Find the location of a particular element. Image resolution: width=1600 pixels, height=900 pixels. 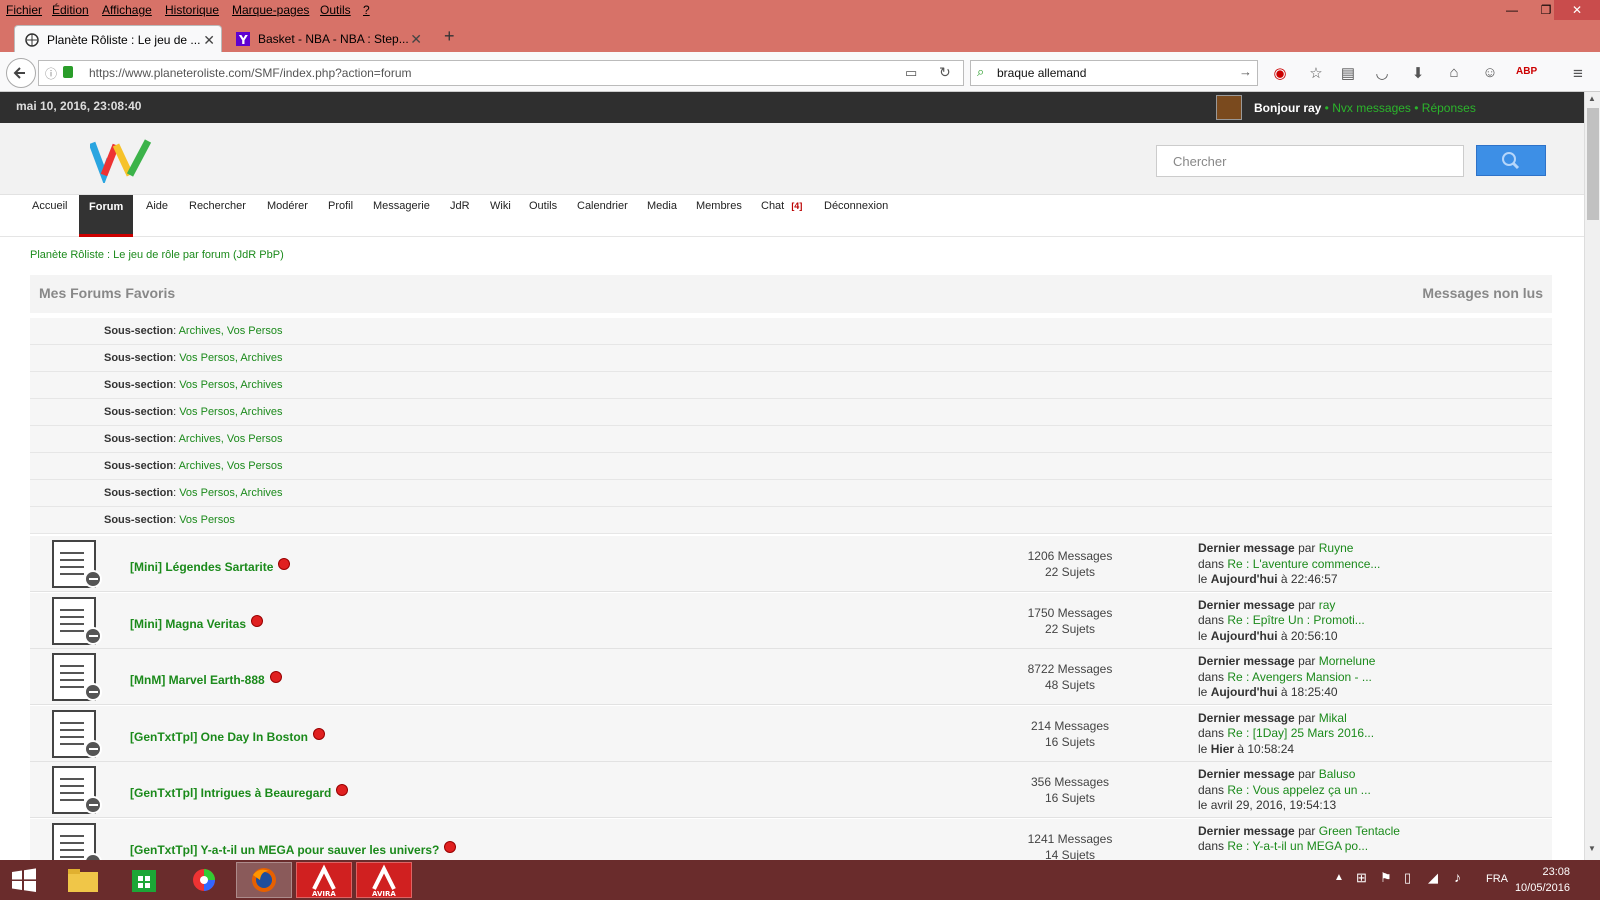

scroll-thumb is located at coordinates (1593, 164).